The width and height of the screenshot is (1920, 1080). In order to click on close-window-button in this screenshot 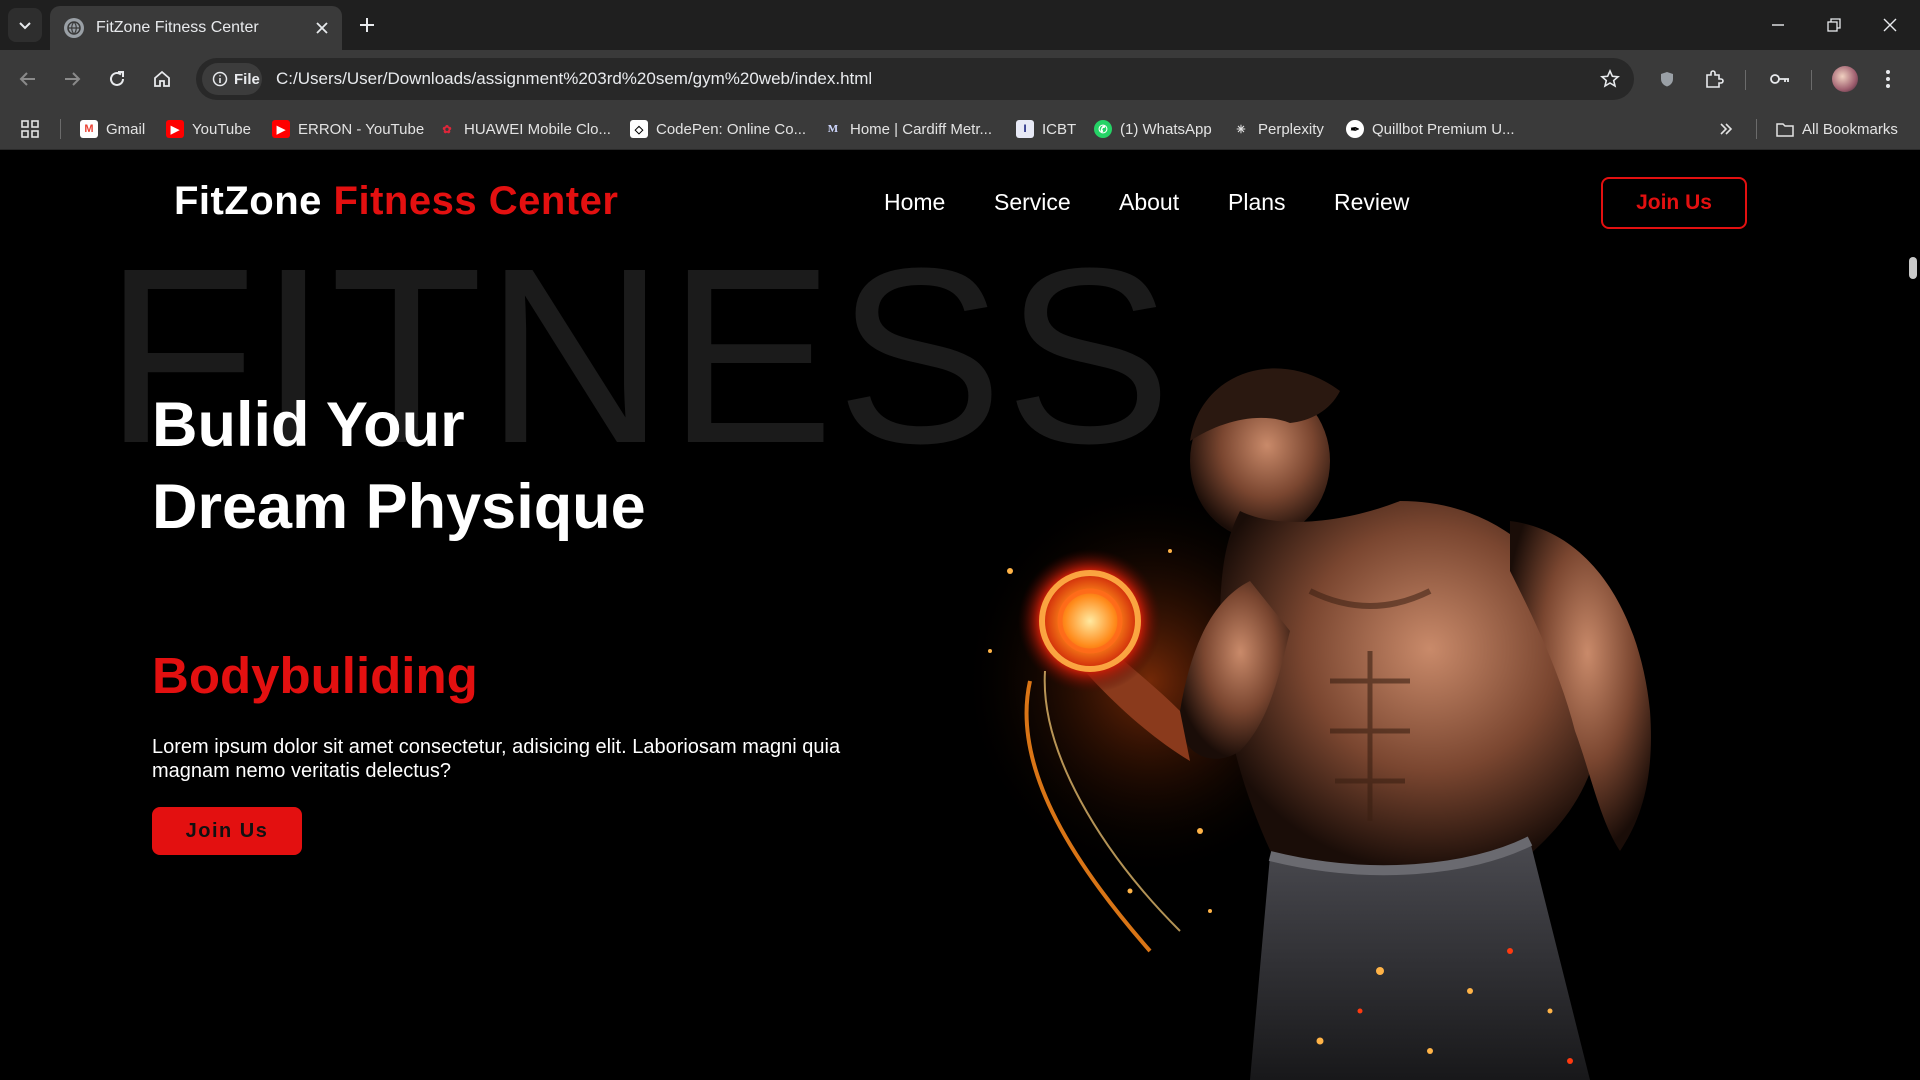, I will do `click(1890, 25)`.